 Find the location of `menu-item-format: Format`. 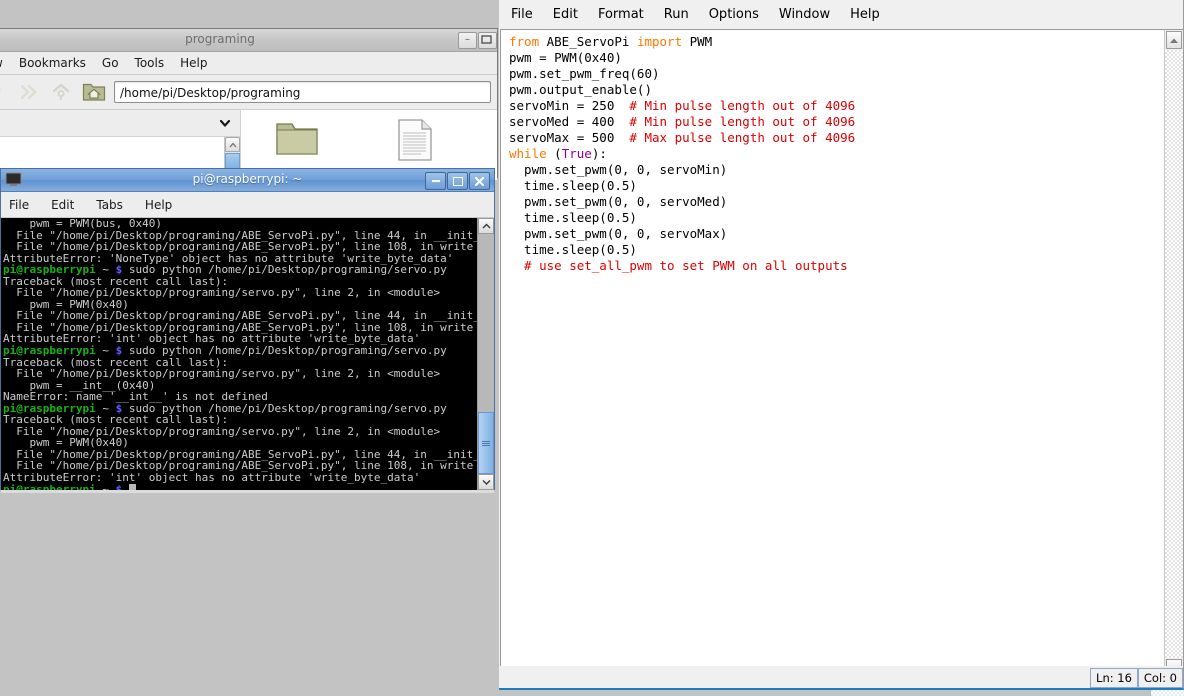

menu-item-format: Format is located at coordinates (621, 14).